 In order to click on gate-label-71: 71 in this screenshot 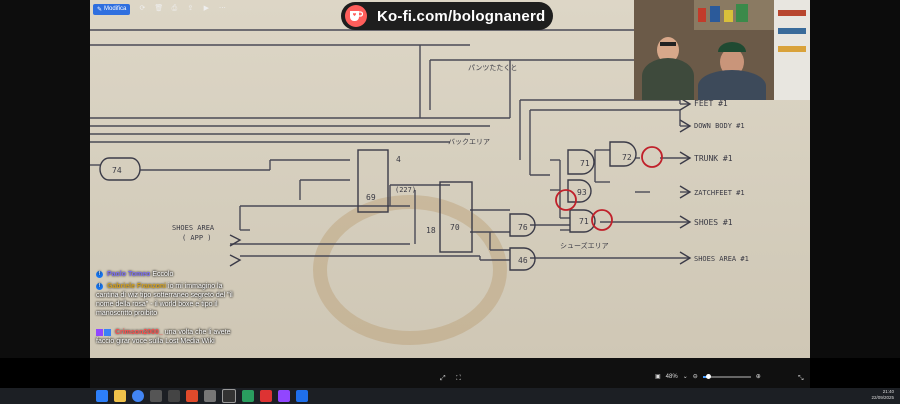, I will do `click(585, 163)`.